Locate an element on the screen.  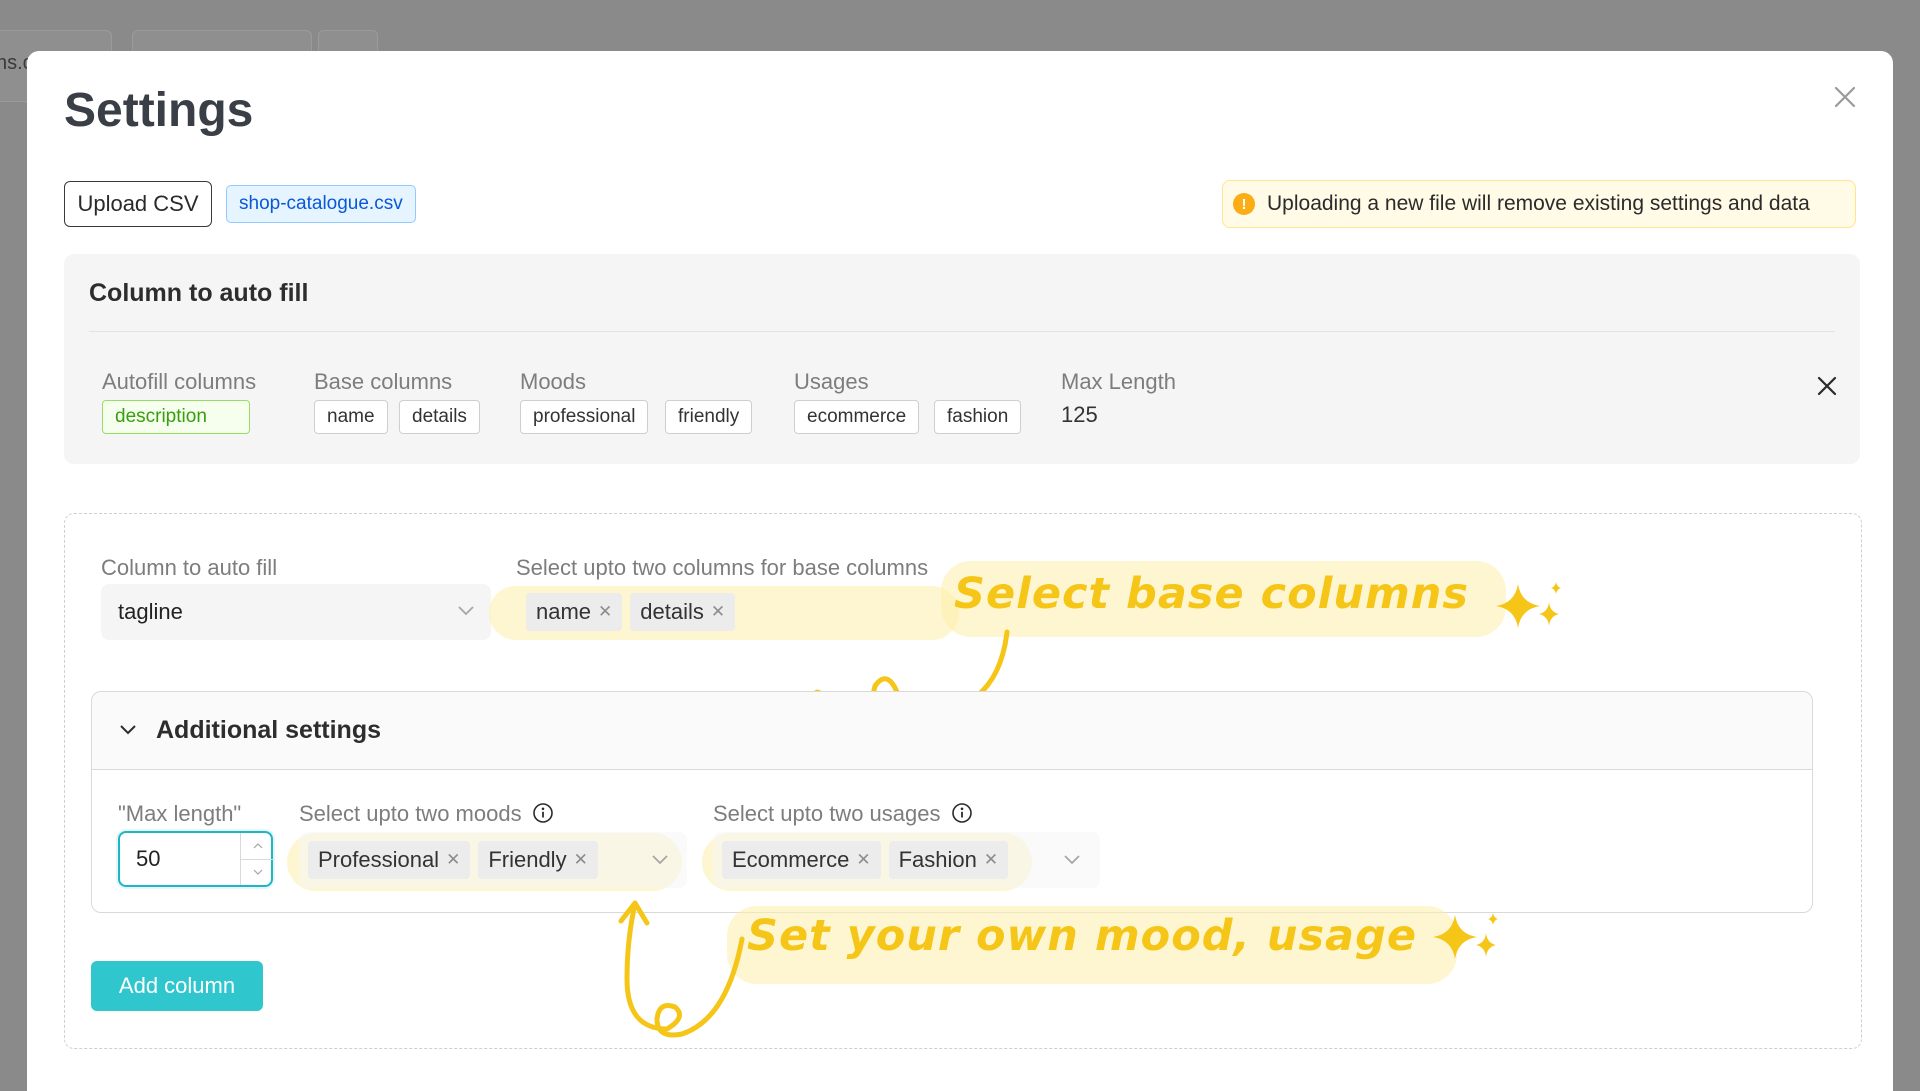
column-select: tagline is located at coordinates (296, 612).